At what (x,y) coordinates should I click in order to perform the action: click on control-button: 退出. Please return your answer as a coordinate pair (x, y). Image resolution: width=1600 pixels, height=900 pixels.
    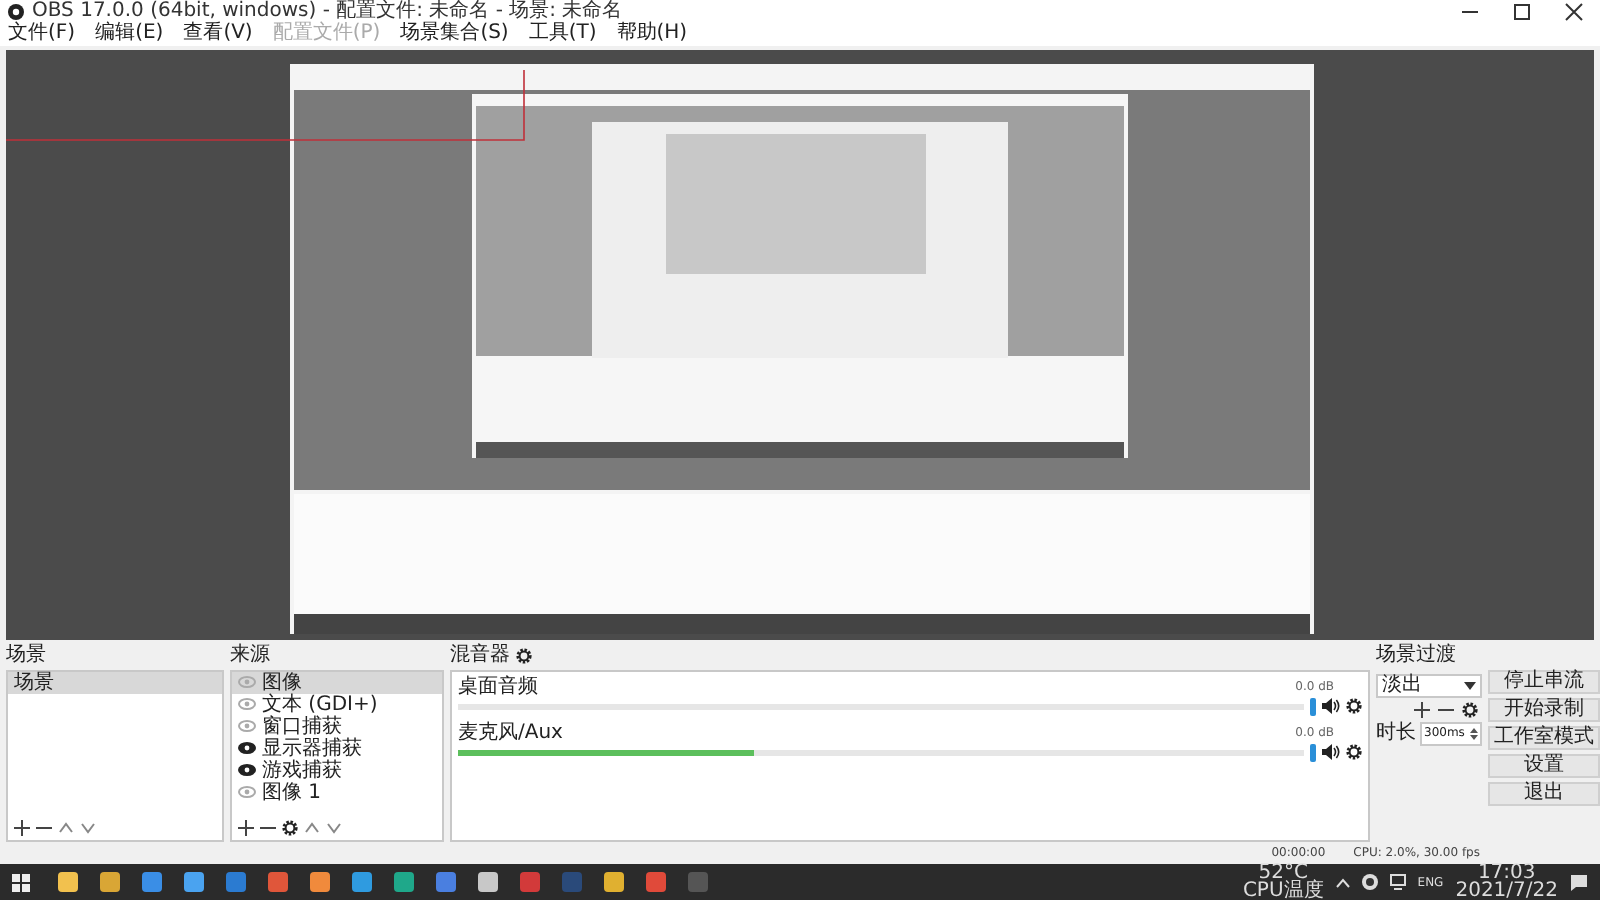
    Looking at the image, I should click on (1544, 793).